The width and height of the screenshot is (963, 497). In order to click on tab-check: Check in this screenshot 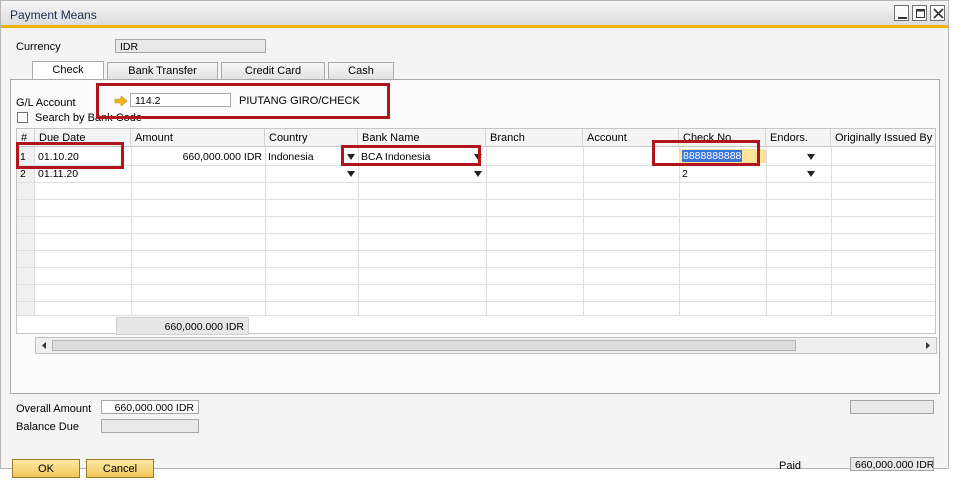, I will do `click(68, 70)`.